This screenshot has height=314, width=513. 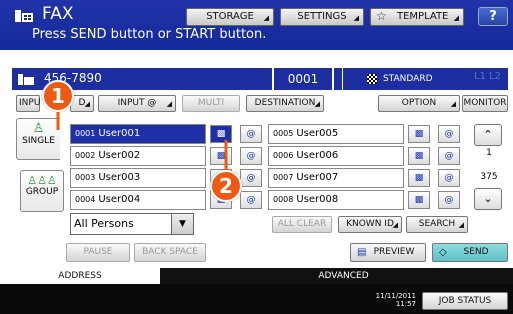 I want to click on footer: 11/11/2011 11:57 JOB STATUS, so click(x=256, y=299).